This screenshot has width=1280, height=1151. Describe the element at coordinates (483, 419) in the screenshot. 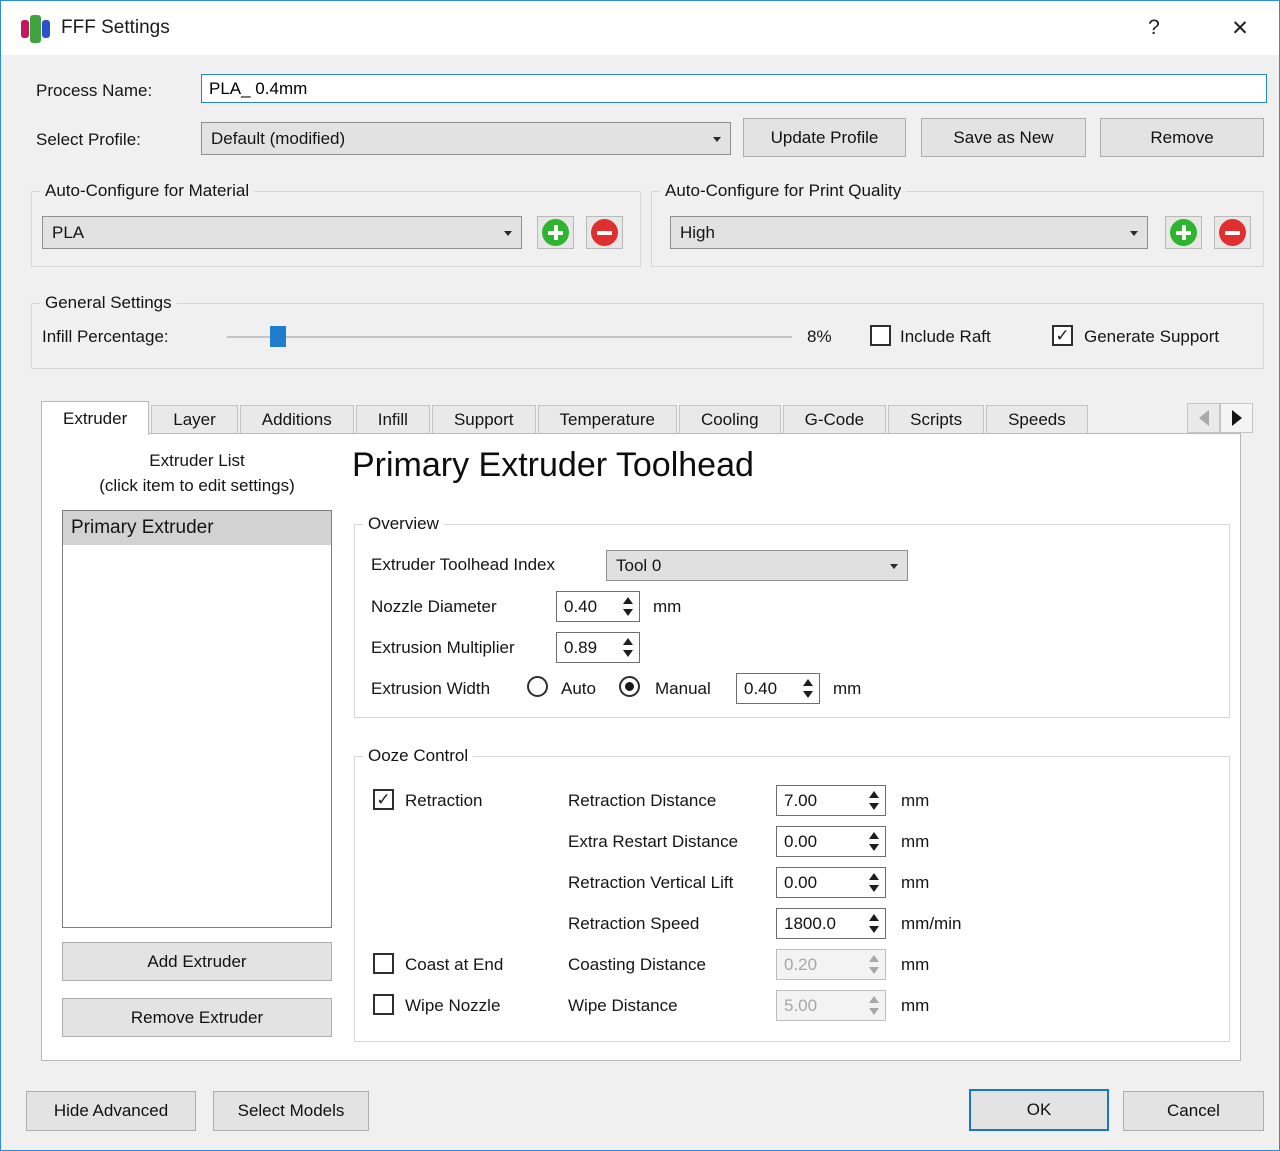

I see `tab-support: Support` at that location.